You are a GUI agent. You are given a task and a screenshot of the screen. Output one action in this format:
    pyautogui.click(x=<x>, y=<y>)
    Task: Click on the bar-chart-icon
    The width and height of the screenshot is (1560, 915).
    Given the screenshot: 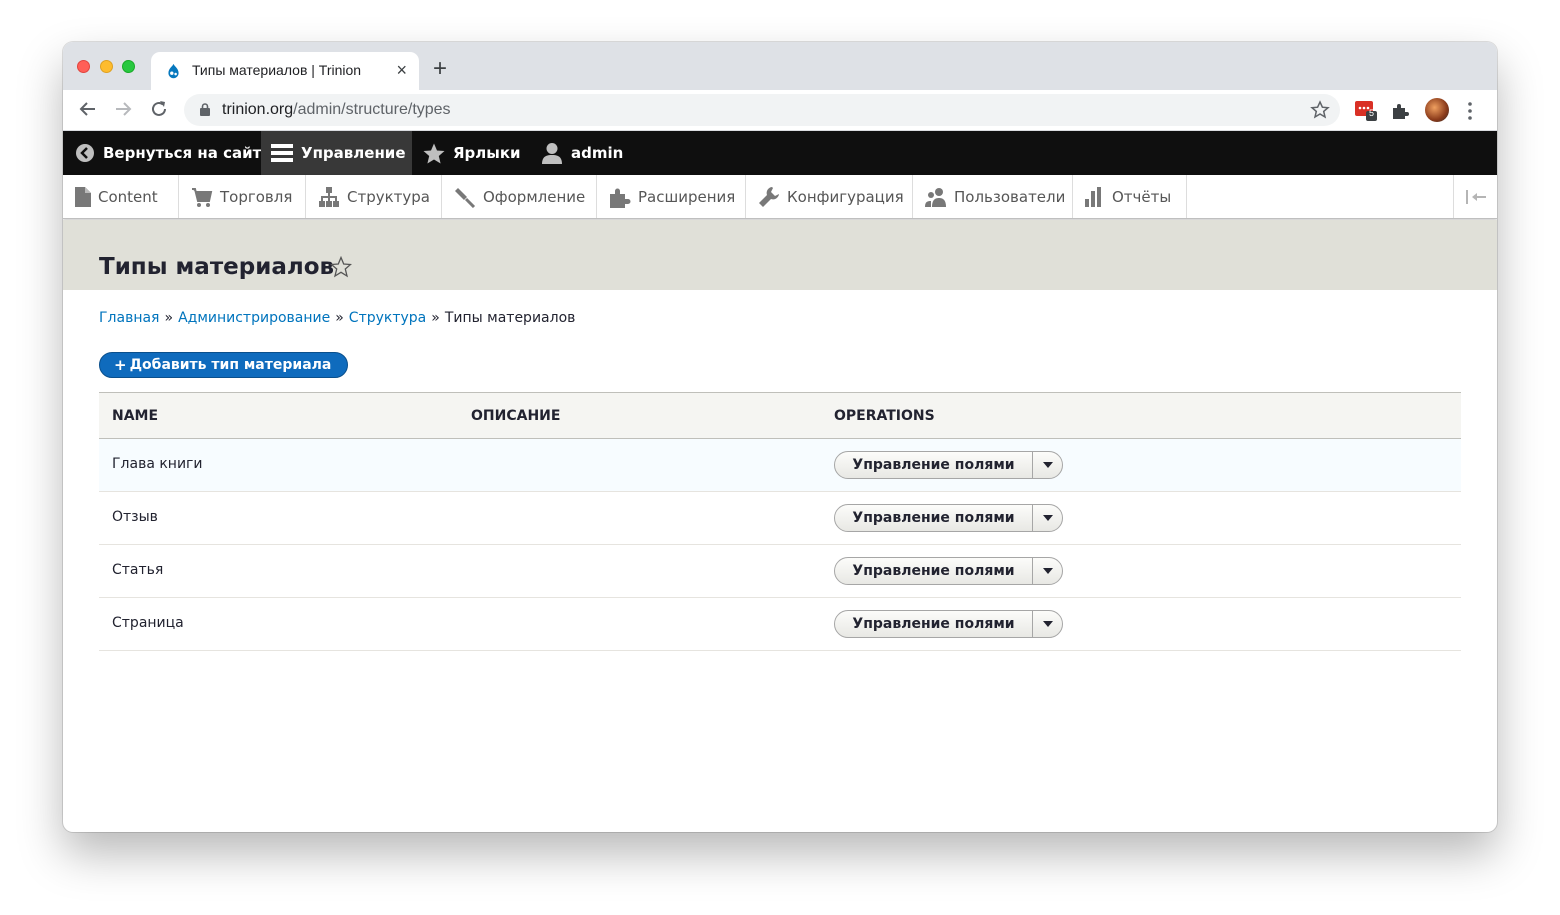 What is the action you would take?
    pyautogui.click(x=1093, y=196)
    